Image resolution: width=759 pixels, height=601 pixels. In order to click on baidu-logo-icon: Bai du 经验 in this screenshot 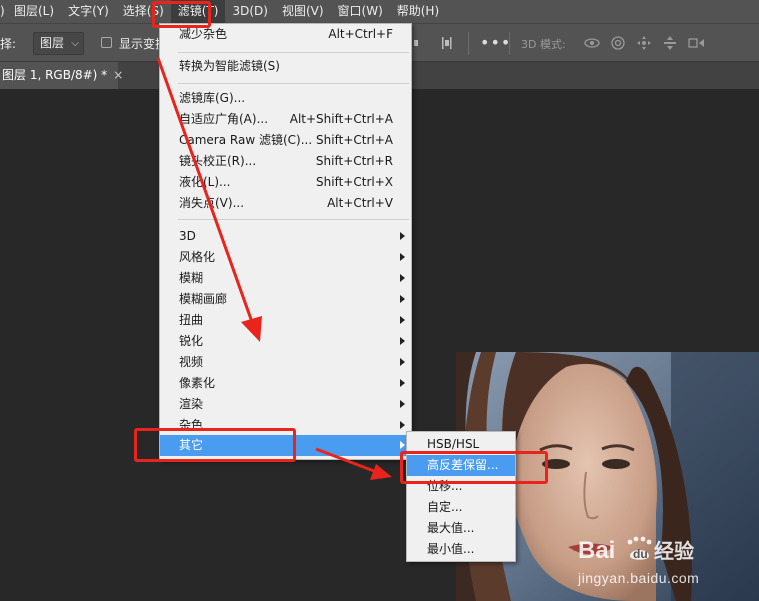, I will do `click(636, 550)`.